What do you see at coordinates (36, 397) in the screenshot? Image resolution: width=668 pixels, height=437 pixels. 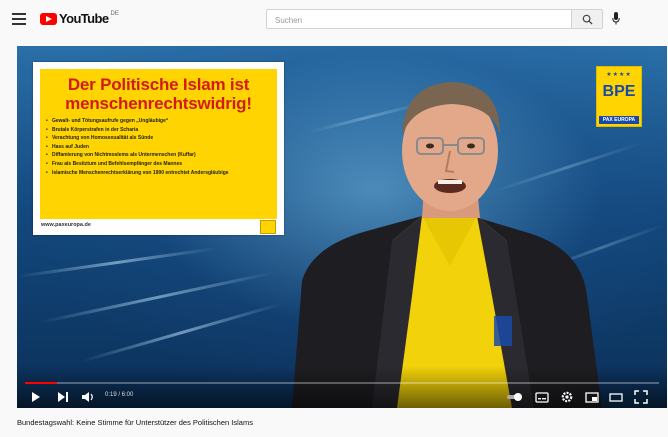 I see `play-icon` at bounding box center [36, 397].